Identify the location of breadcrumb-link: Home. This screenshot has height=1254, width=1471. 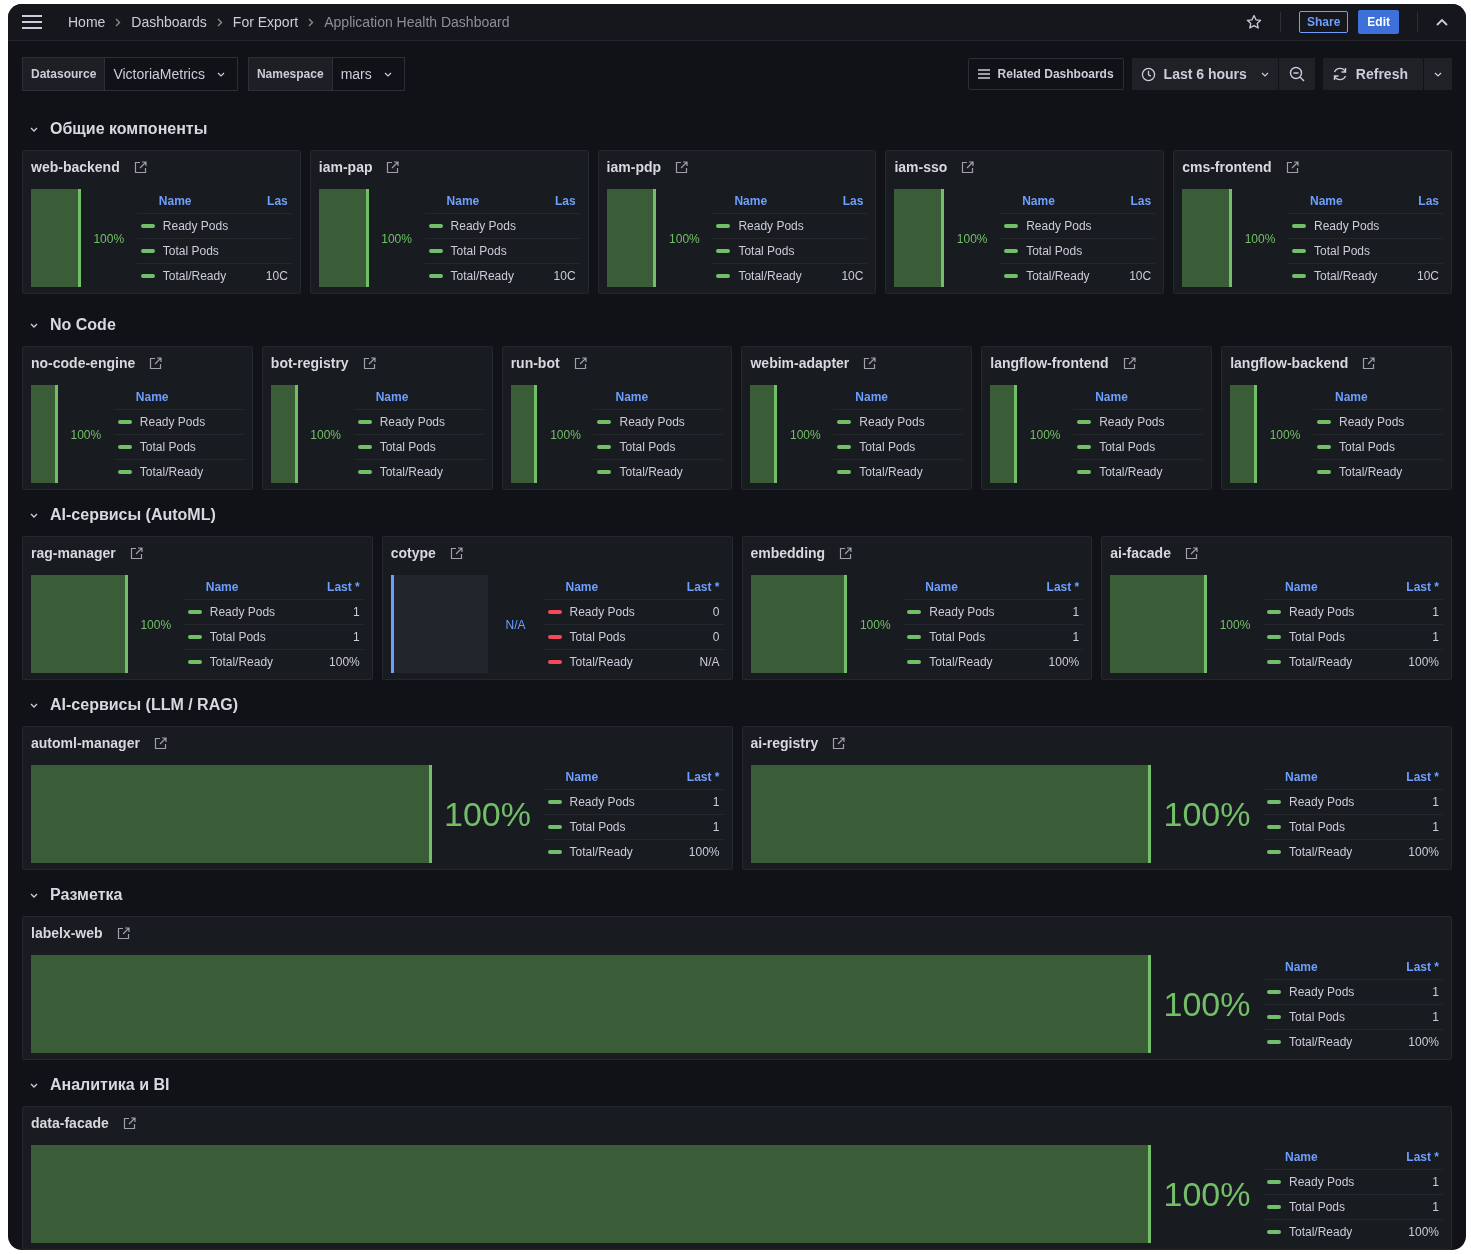
(87, 22).